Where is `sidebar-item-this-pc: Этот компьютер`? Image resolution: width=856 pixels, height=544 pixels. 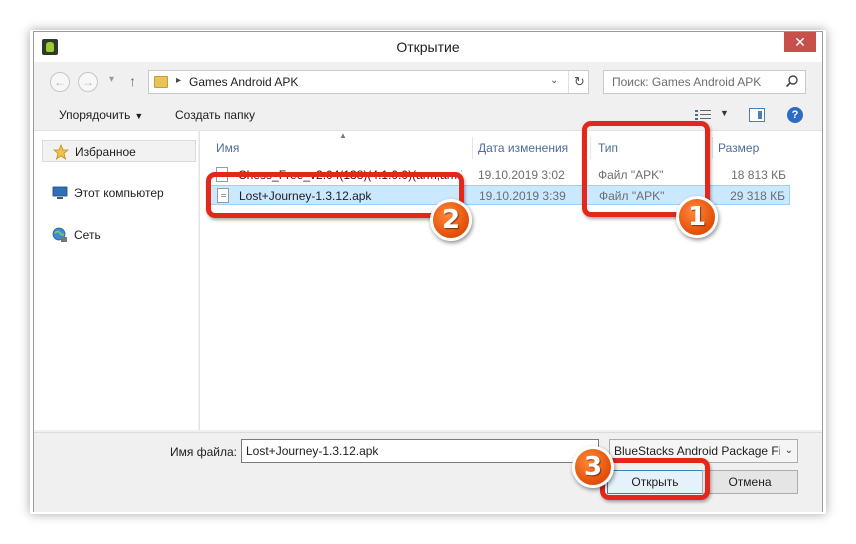 sidebar-item-this-pc: Этот компьютер is located at coordinates (119, 193).